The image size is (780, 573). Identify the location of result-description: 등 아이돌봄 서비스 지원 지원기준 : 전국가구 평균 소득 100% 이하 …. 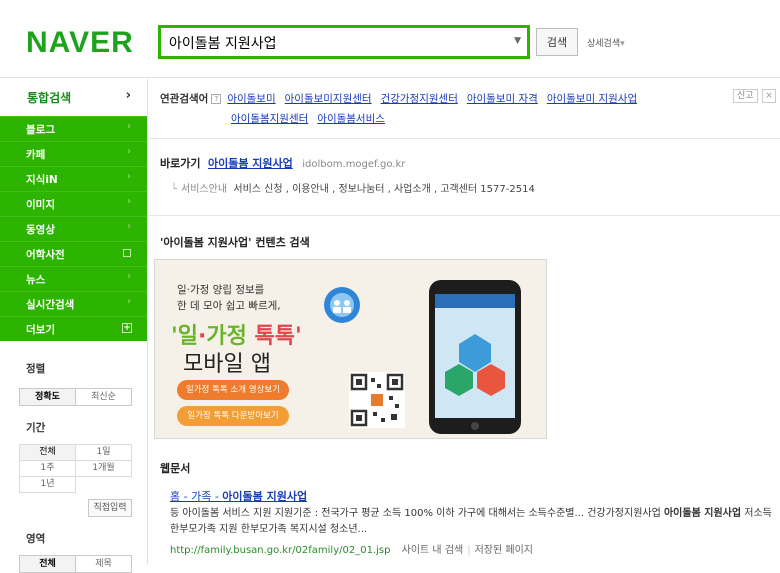
(472, 522).